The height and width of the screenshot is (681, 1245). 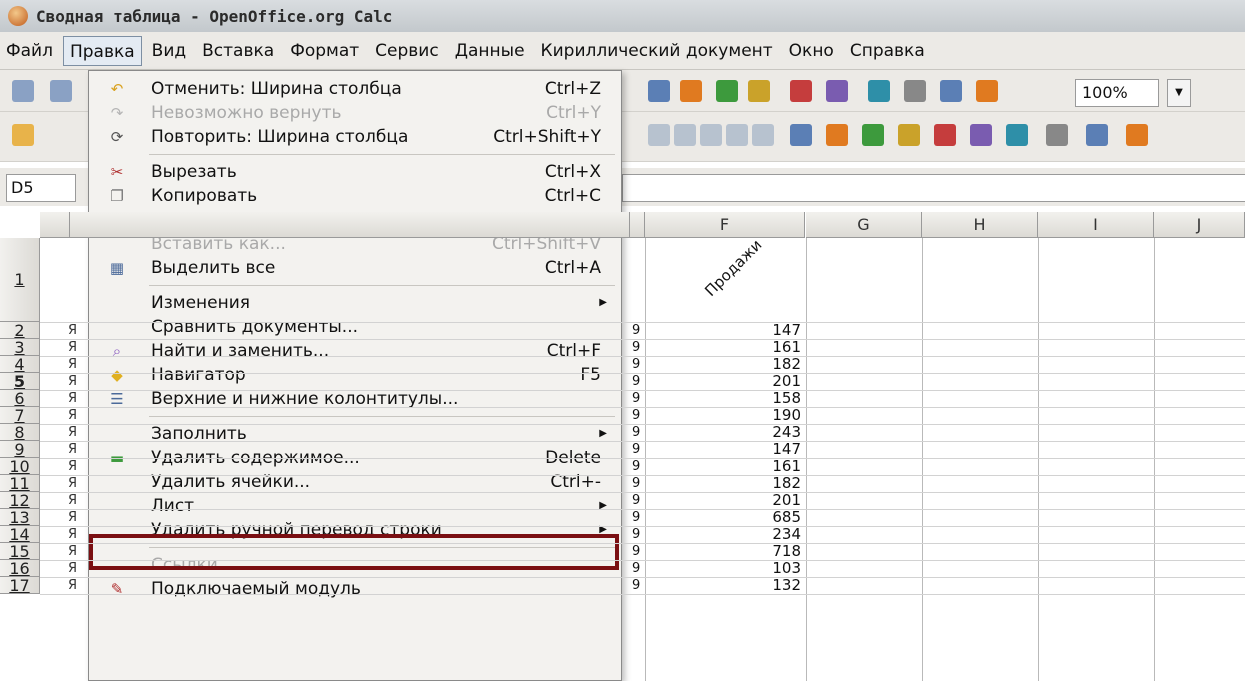 I want to click on row-header: 1, so click(x=20, y=280).